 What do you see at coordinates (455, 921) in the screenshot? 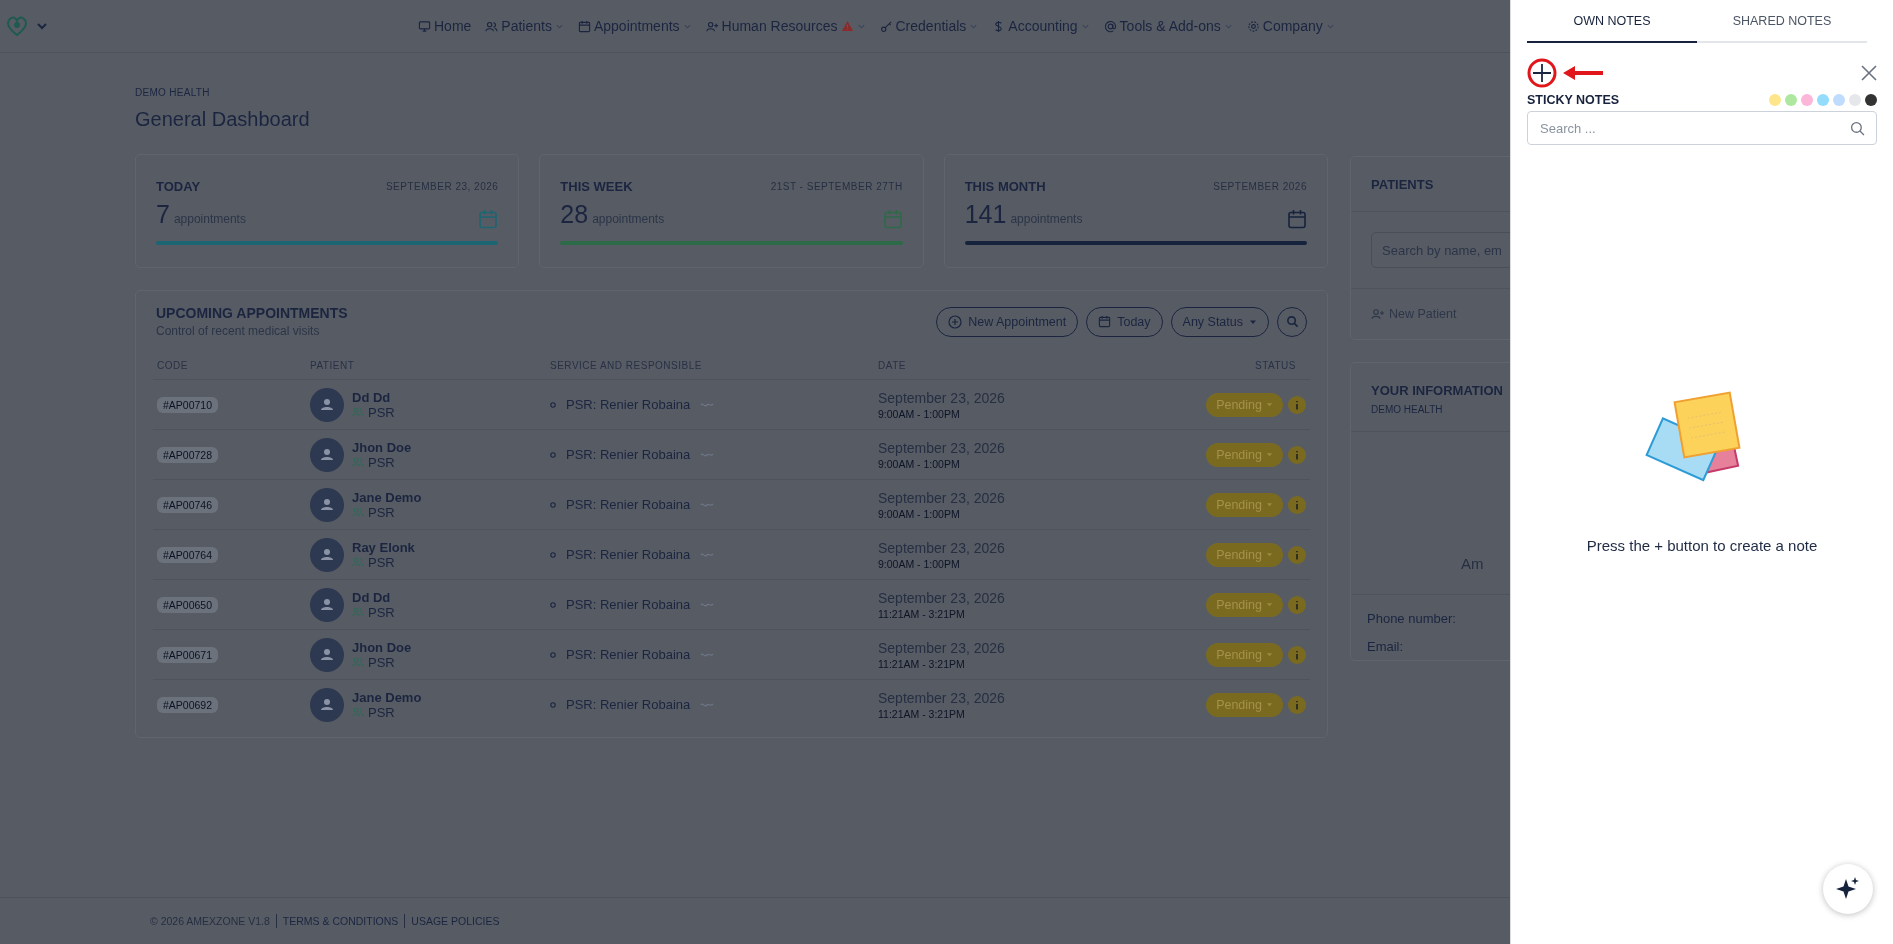
I see `footer-link: USAGE POLICIES` at bounding box center [455, 921].